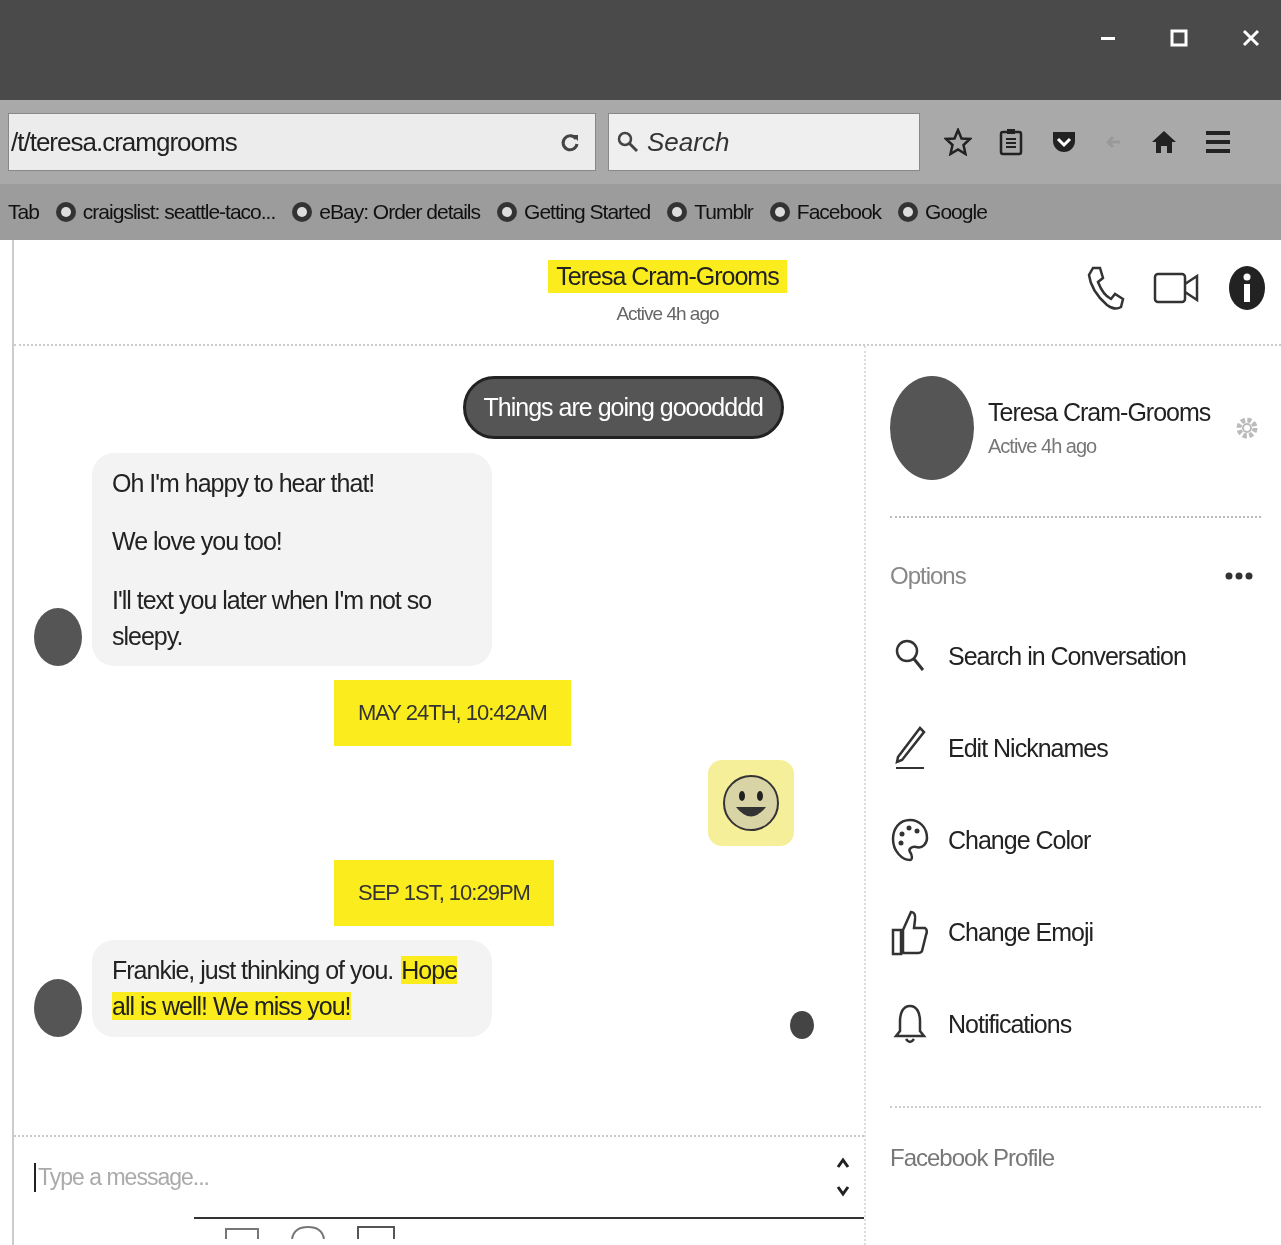  Describe the element at coordinates (709, 212) in the screenshot. I see `bookmark-link: Tumblr` at that location.